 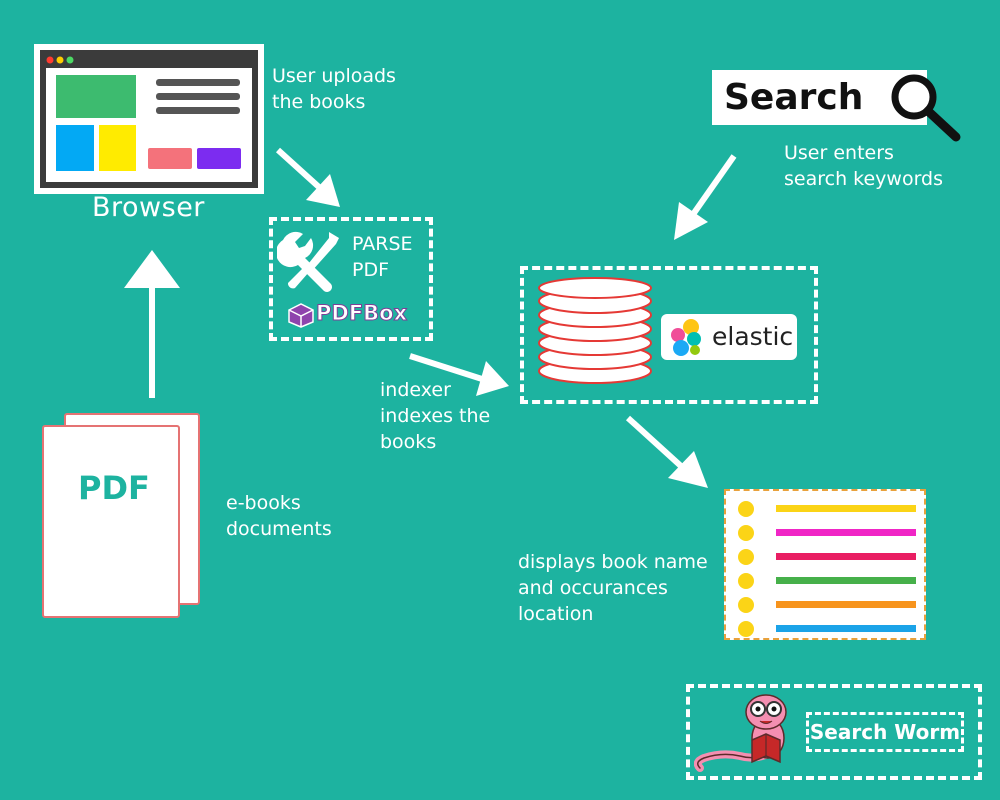 What do you see at coordinates (864, 166) in the screenshot?
I see `search-caption: User enters search keywords` at bounding box center [864, 166].